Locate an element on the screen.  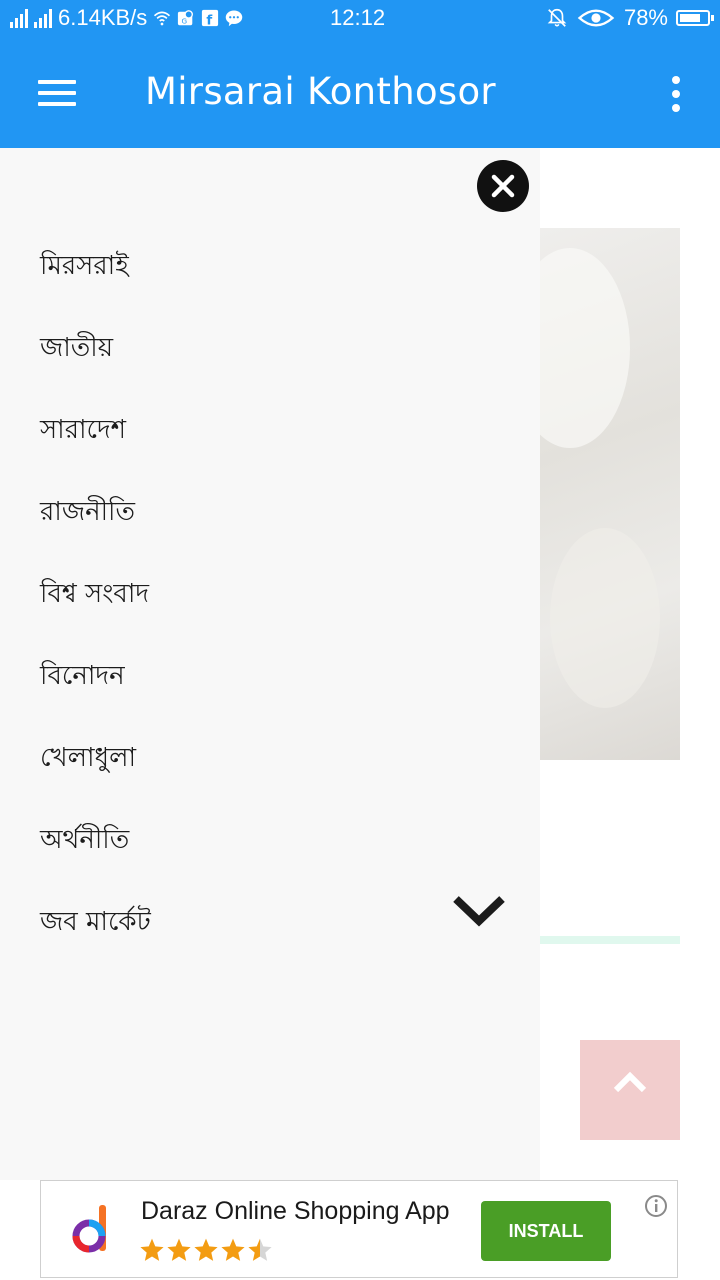
app-bar: Mirsarai Konthosor is located at coordinates (360, 92).